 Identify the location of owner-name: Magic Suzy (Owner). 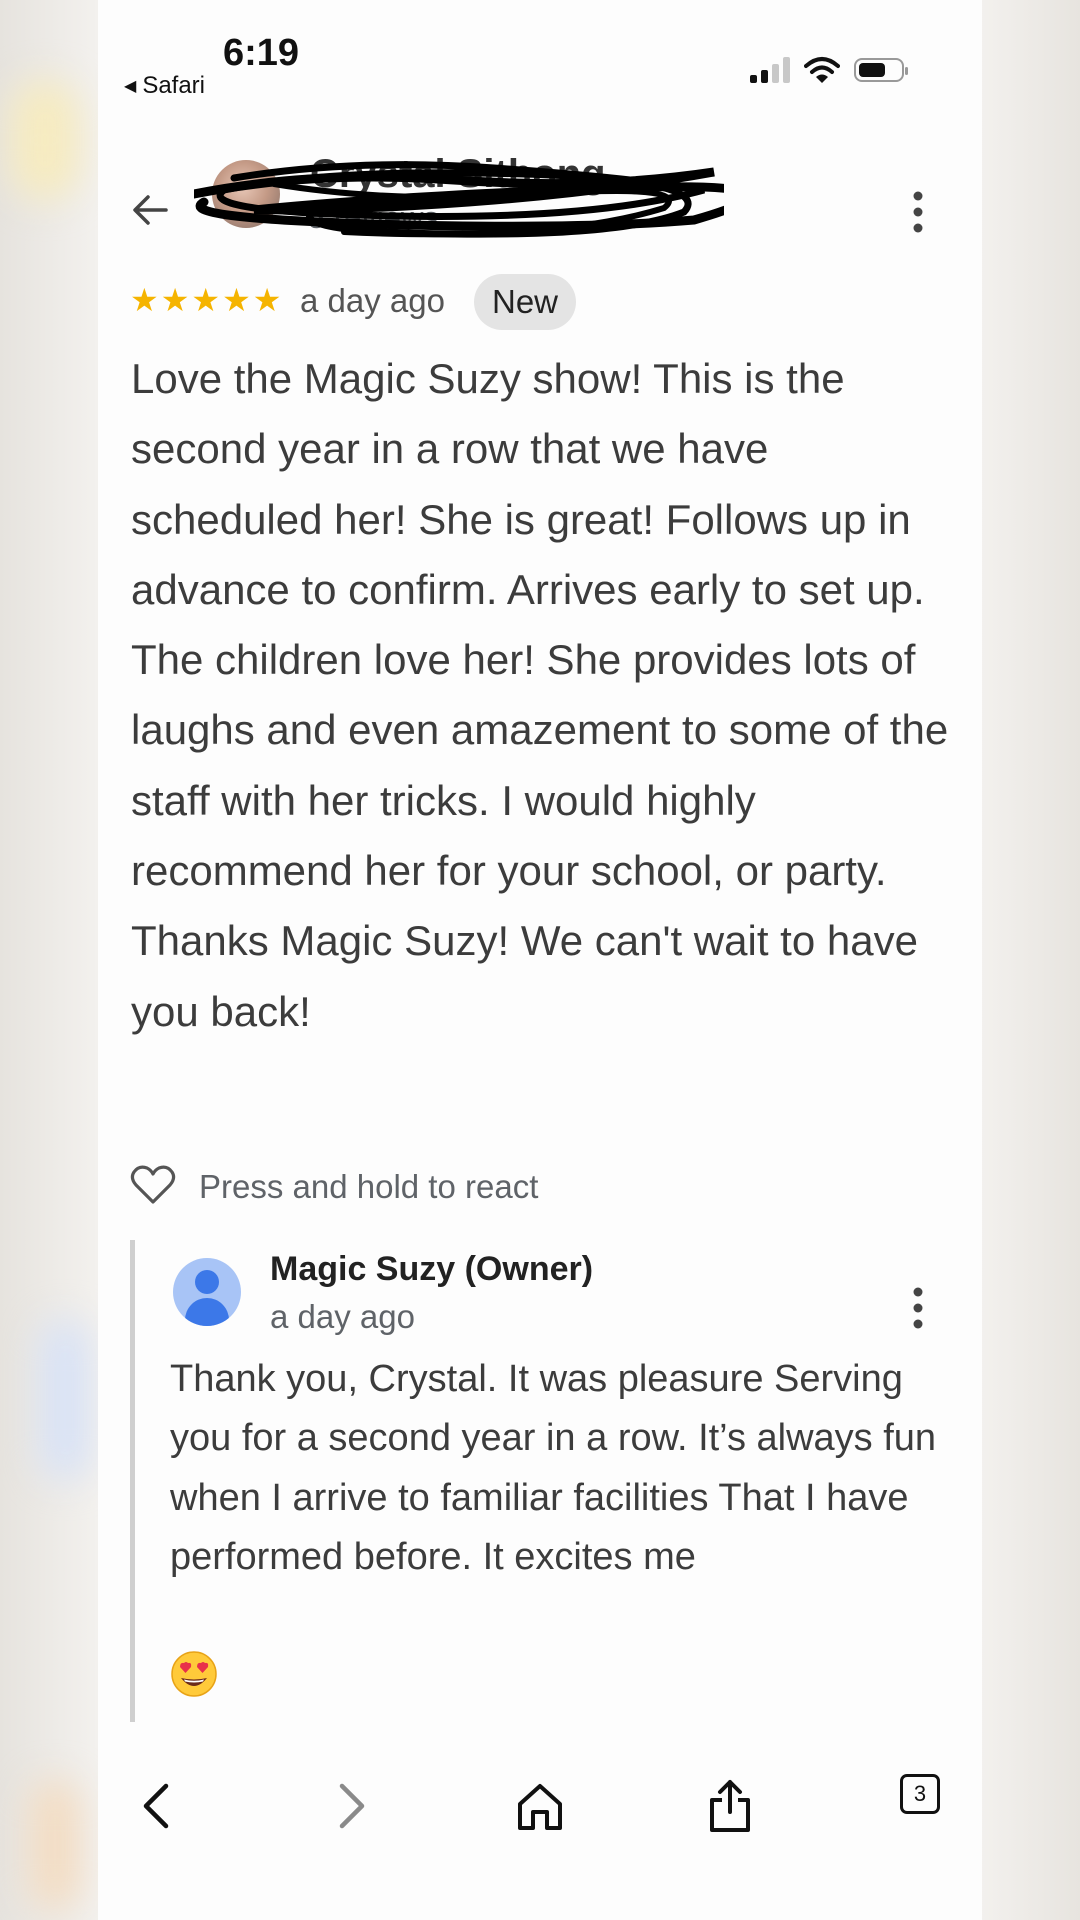
(432, 1269).